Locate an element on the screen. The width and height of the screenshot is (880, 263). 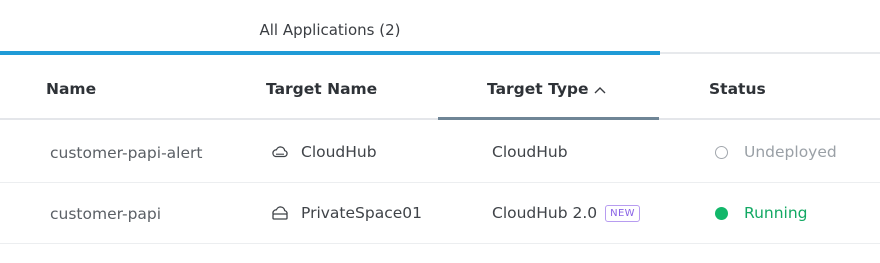
target-type-cell: CloudHub is located at coordinates (530, 152).